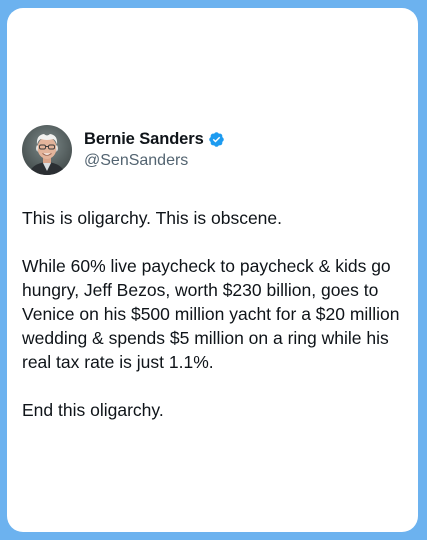 This screenshot has height=540, width=427. Describe the element at coordinates (93, 410) in the screenshot. I see `post-paragraph: End this oligarchy.` at that location.